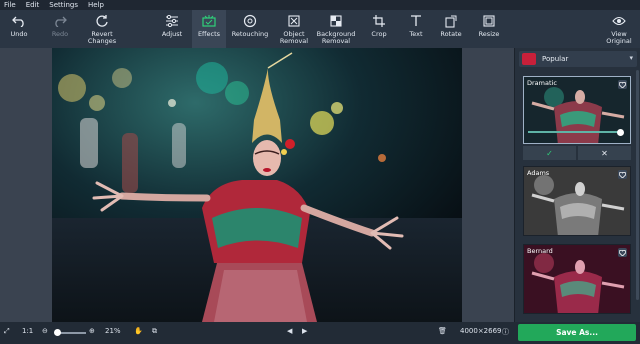  I want to click on resize-button: Resize, so click(489, 29).